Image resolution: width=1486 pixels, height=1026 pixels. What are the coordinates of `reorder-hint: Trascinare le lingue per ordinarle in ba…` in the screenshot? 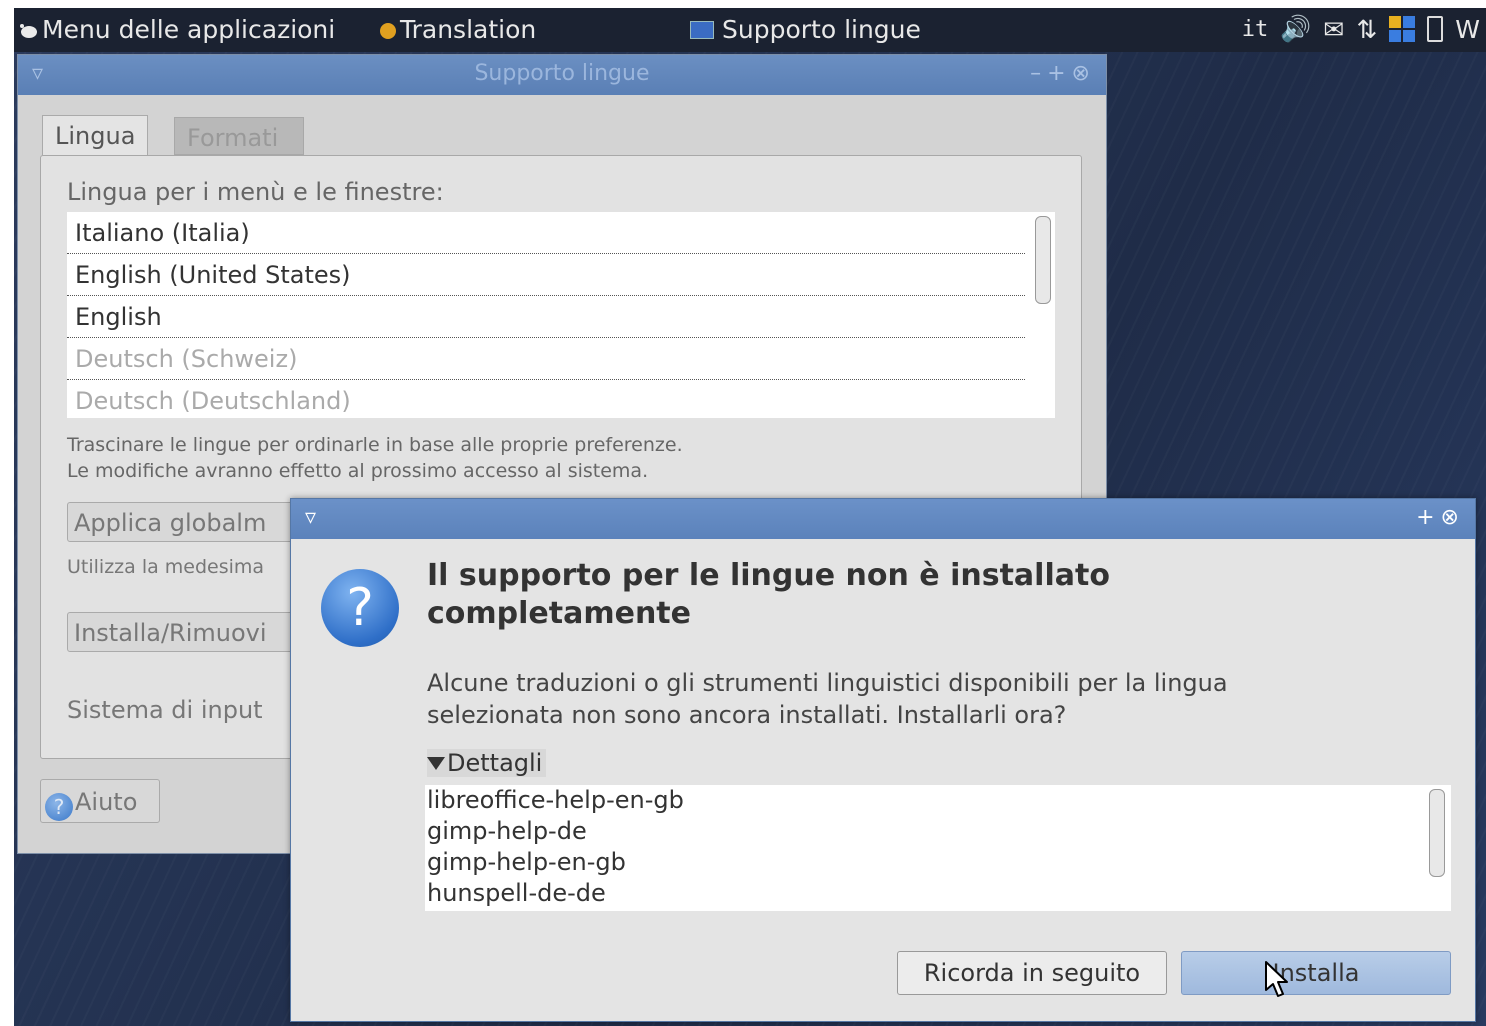 It's located at (375, 458).